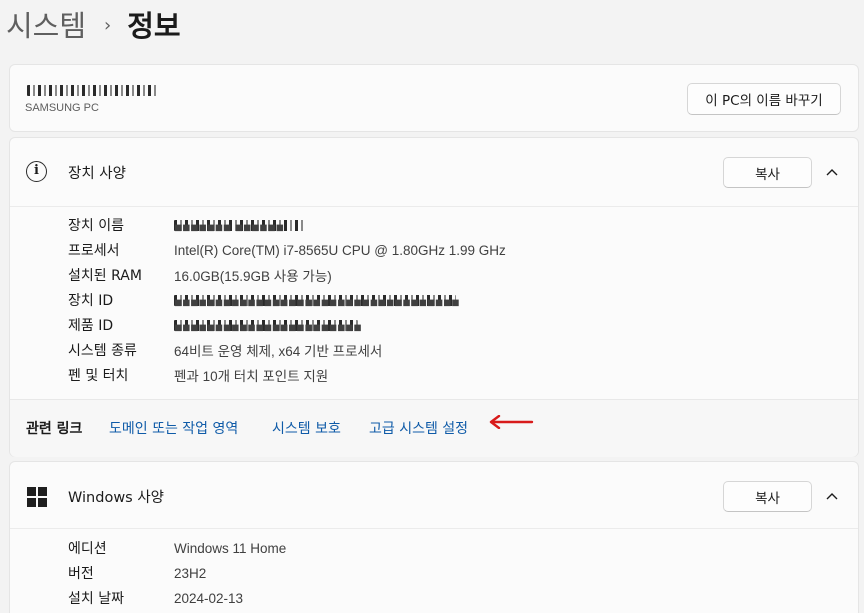 The height and width of the screenshot is (613, 864). Describe the element at coordinates (102, 351) in the screenshot. I see `spec-label: 시스템 종류` at that location.